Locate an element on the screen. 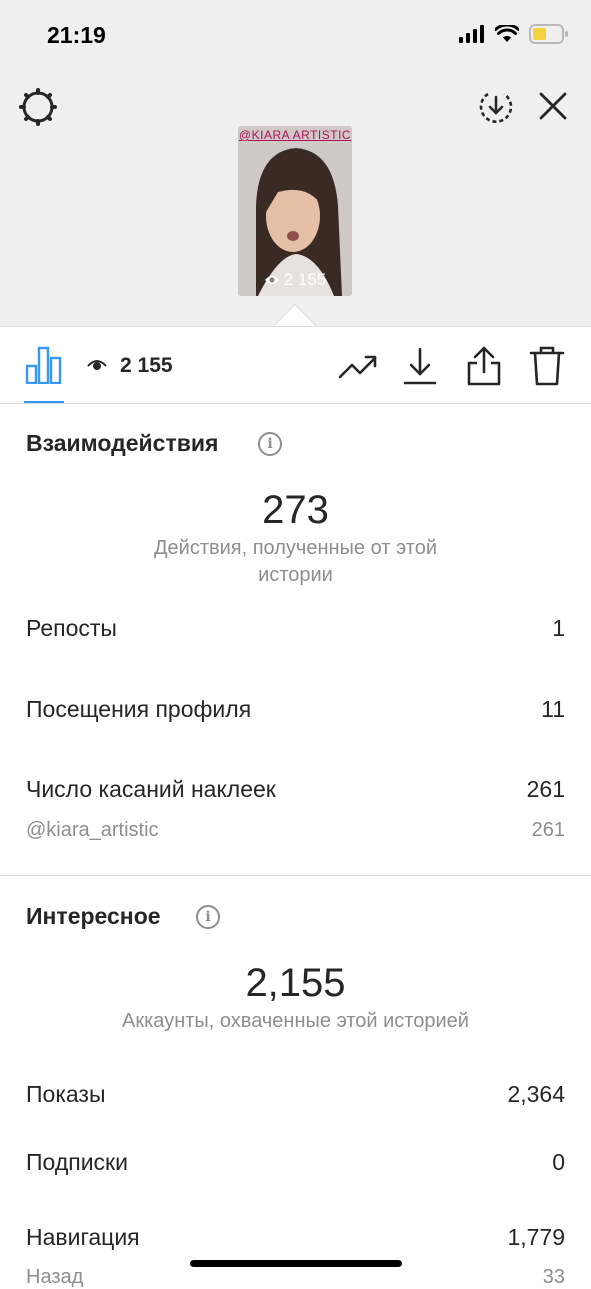 This screenshot has height=1289, width=591. stat-row-follows: Подписки 0 is located at coordinates (295, 1162).